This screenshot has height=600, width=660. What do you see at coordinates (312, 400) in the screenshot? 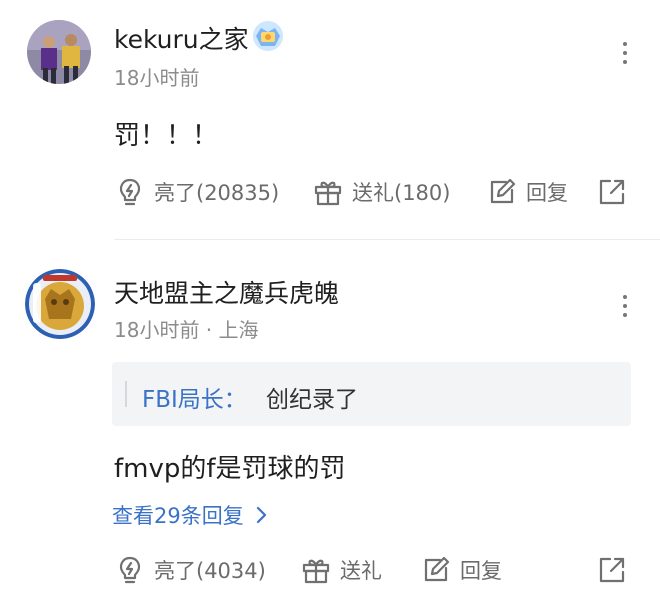
I see `quote-text: 创纪录了` at bounding box center [312, 400].